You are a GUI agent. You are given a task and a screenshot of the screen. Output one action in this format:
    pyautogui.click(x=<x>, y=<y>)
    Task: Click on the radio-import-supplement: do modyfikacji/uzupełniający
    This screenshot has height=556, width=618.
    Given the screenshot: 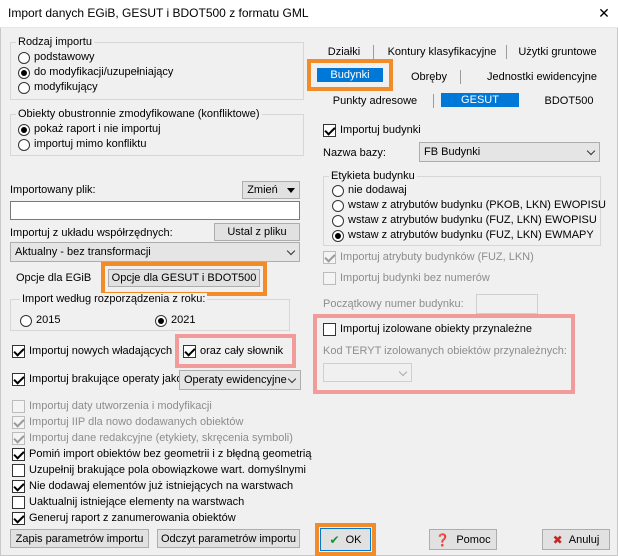 What is the action you would take?
    pyautogui.click(x=95, y=72)
    